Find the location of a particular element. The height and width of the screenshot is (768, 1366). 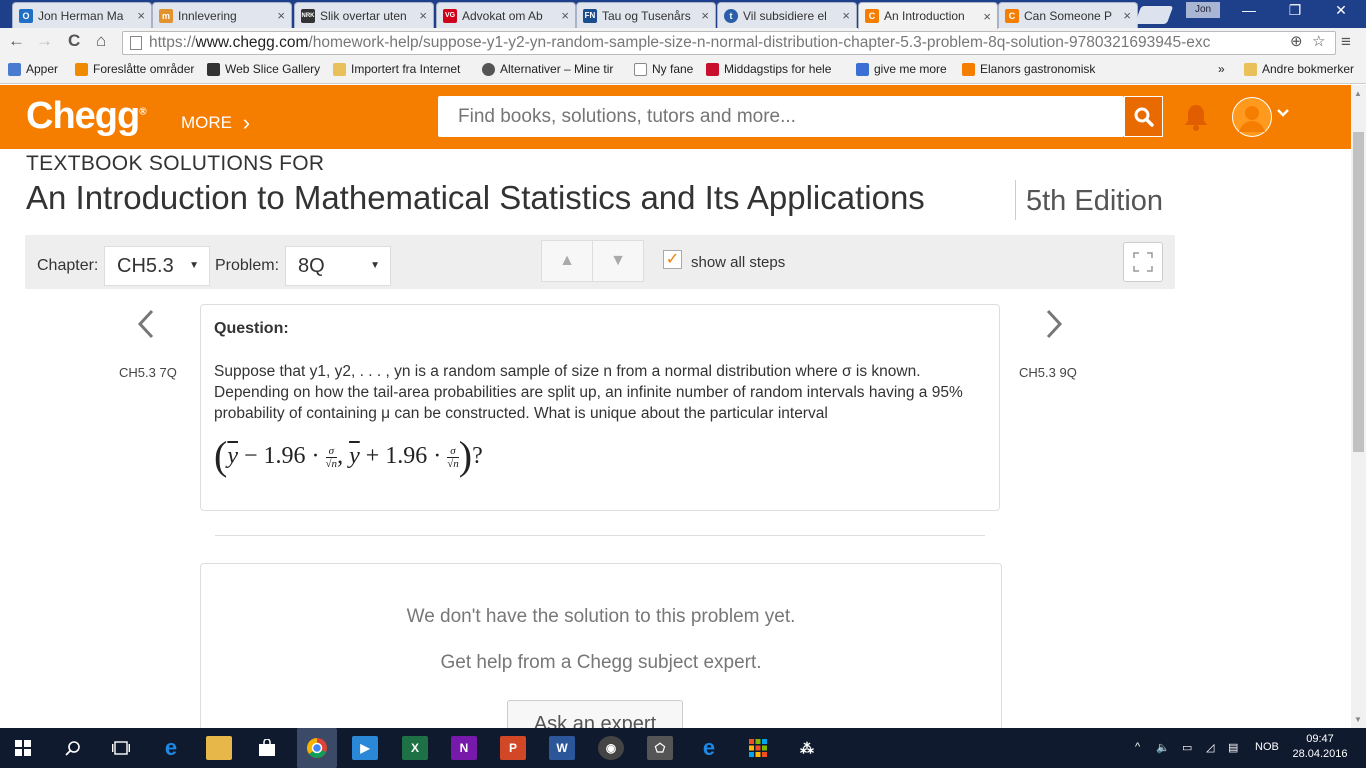

bookmark-item: give me more is located at coordinates (901, 69).